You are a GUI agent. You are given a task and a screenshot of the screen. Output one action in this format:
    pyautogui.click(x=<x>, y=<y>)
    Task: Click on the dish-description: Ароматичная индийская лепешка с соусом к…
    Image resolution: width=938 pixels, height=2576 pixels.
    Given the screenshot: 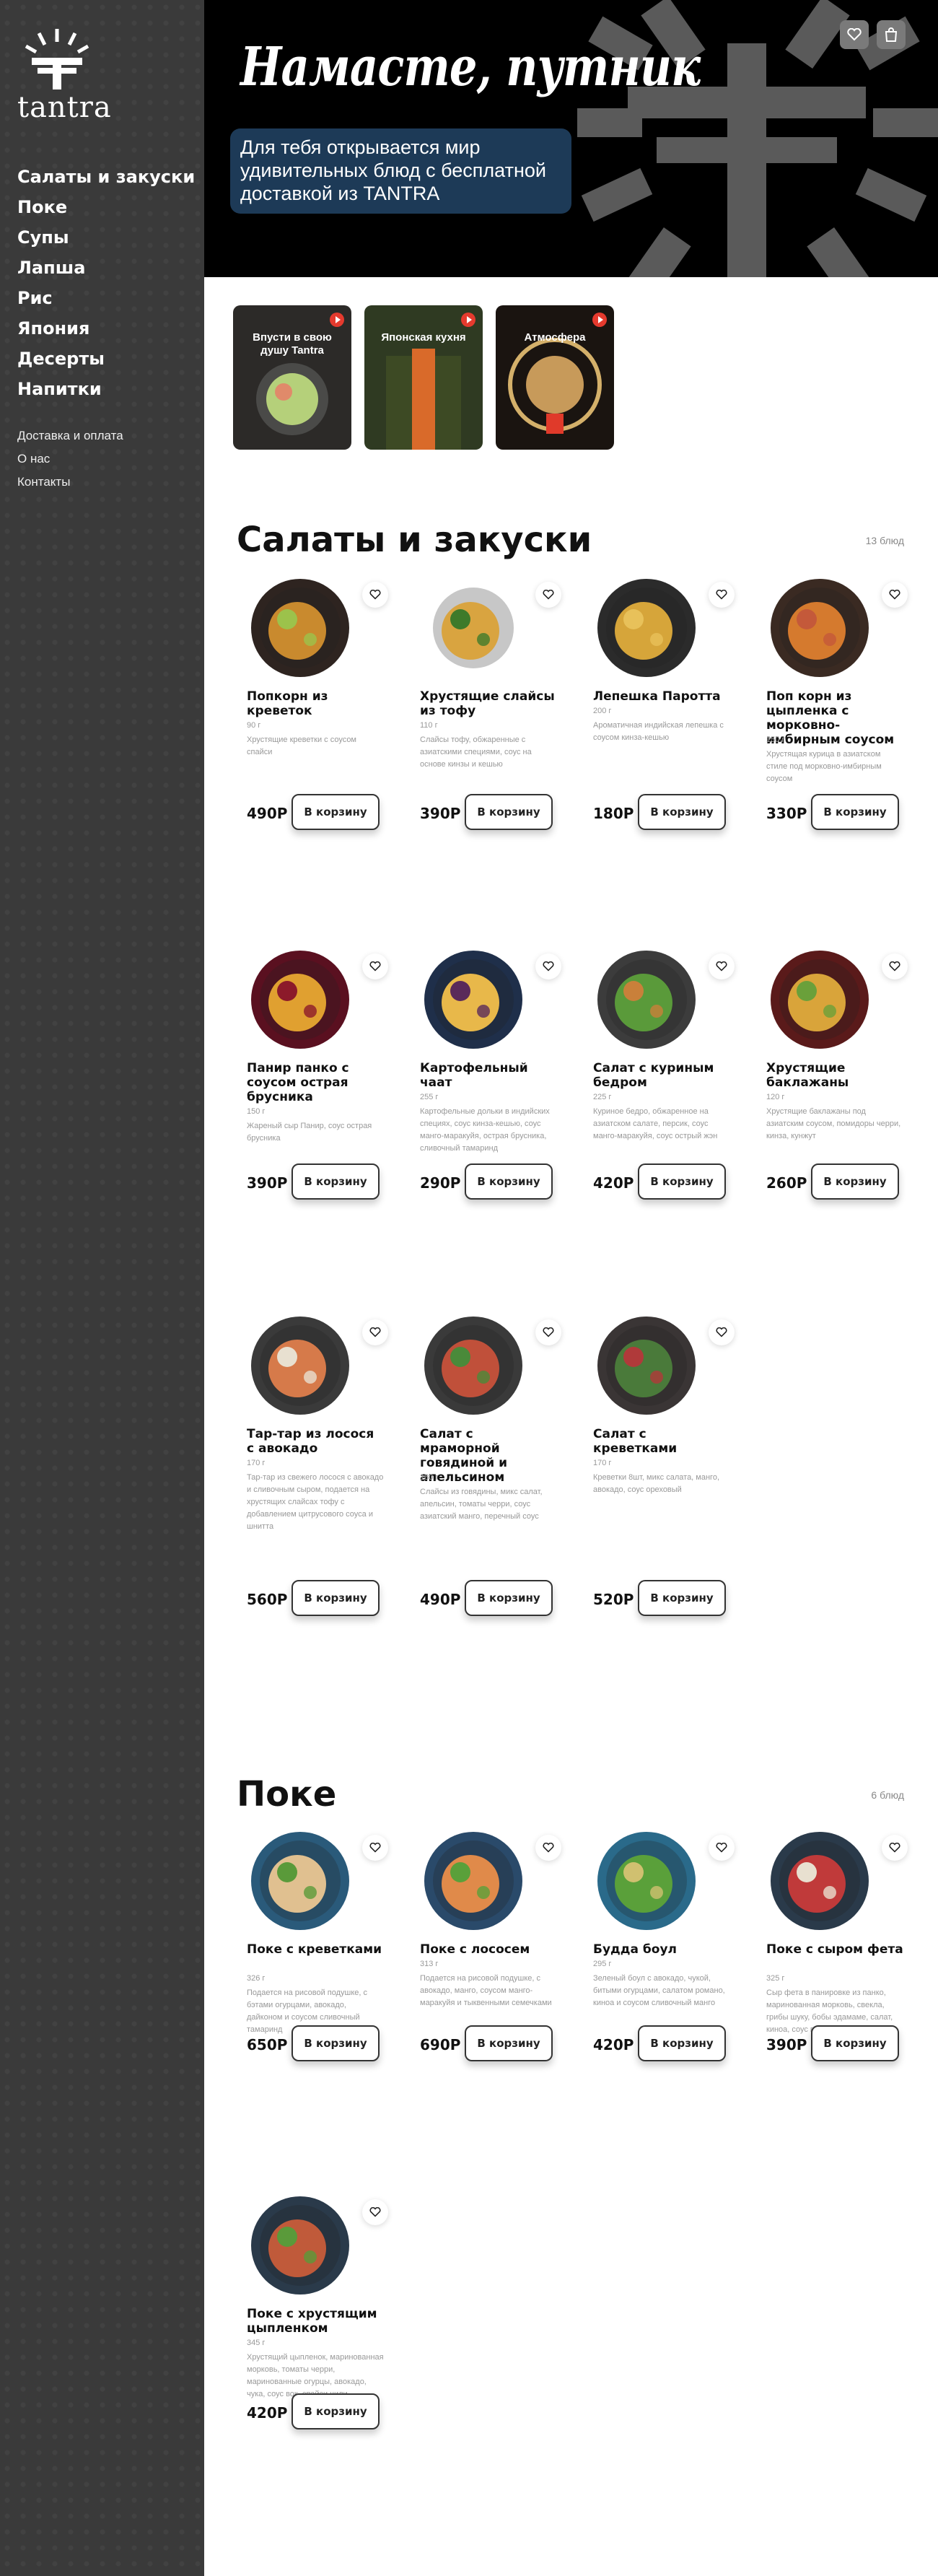 What is the action you would take?
    pyautogui.click(x=658, y=731)
    